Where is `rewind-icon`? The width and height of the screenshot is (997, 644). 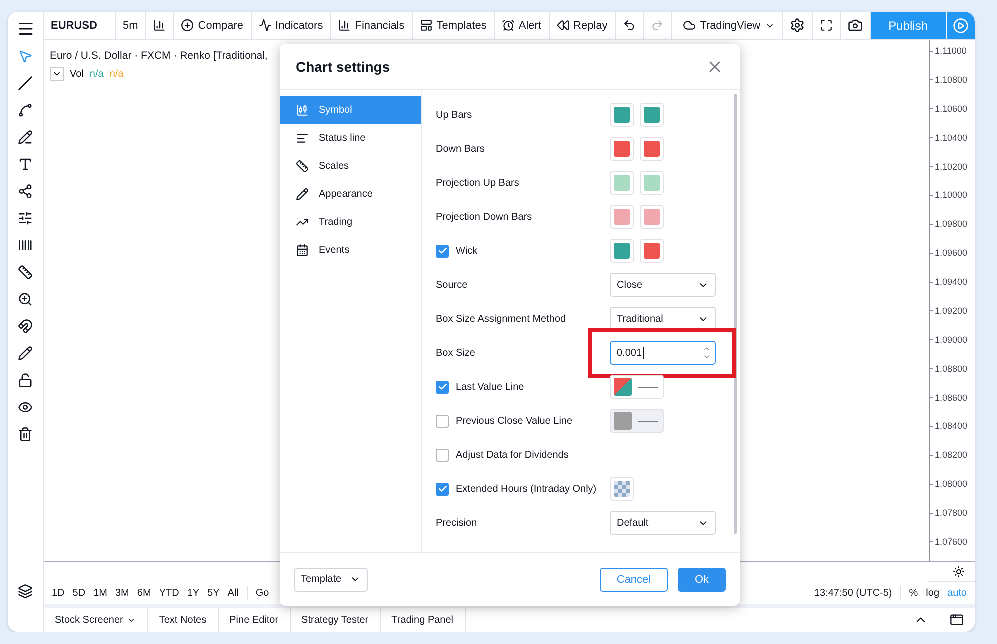 rewind-icon is located at coordinates (563, 25).